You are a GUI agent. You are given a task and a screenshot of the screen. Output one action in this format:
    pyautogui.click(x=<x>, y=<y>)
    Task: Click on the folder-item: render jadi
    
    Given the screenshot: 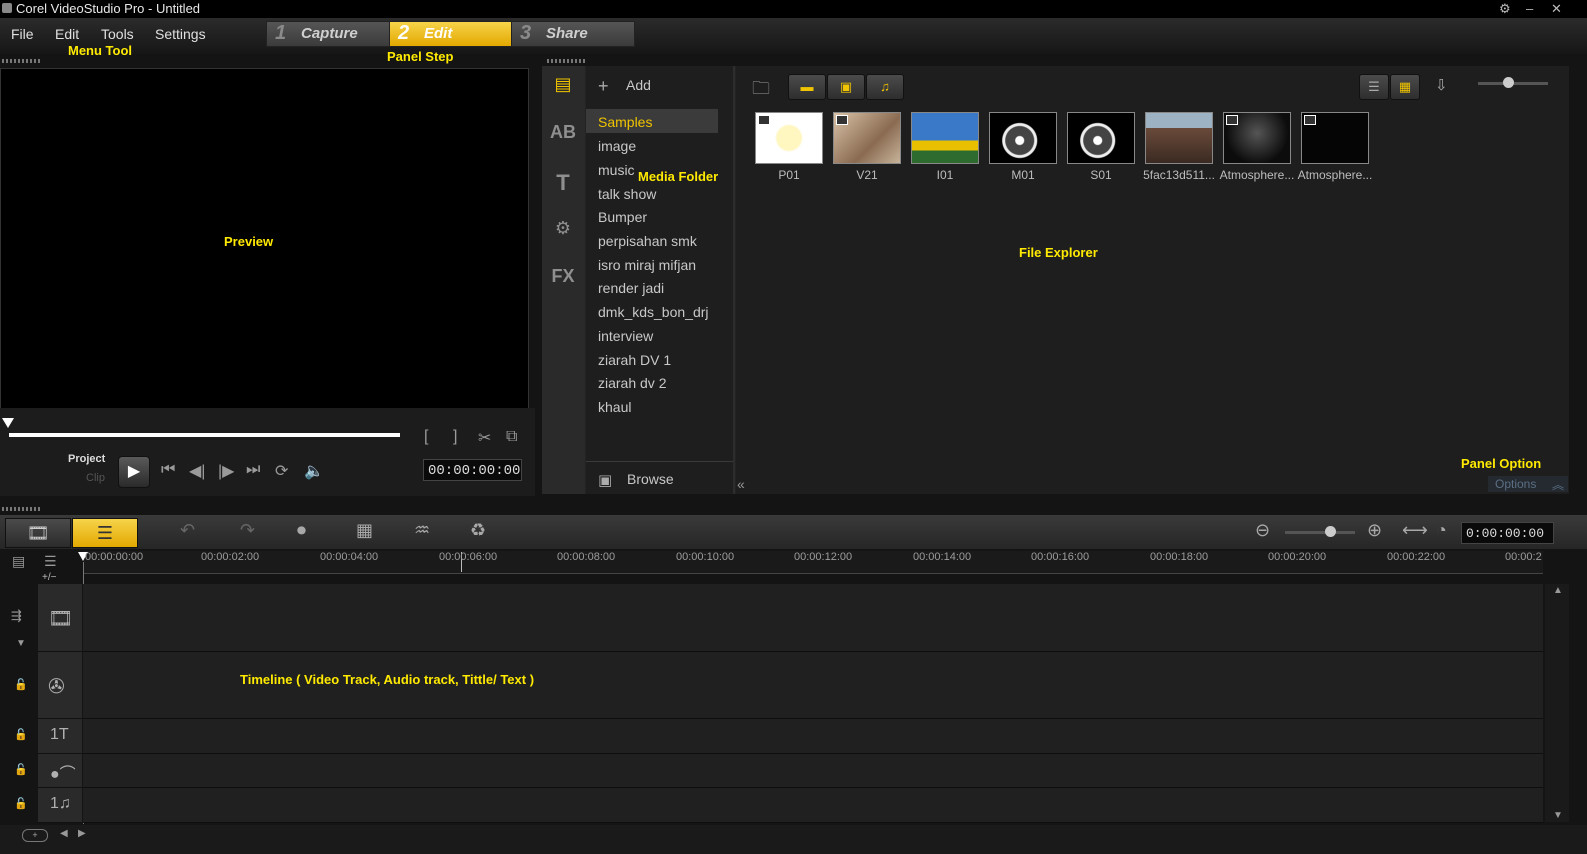 What is the action you would take?
    pyautogui.click(x=631, y=288)
    